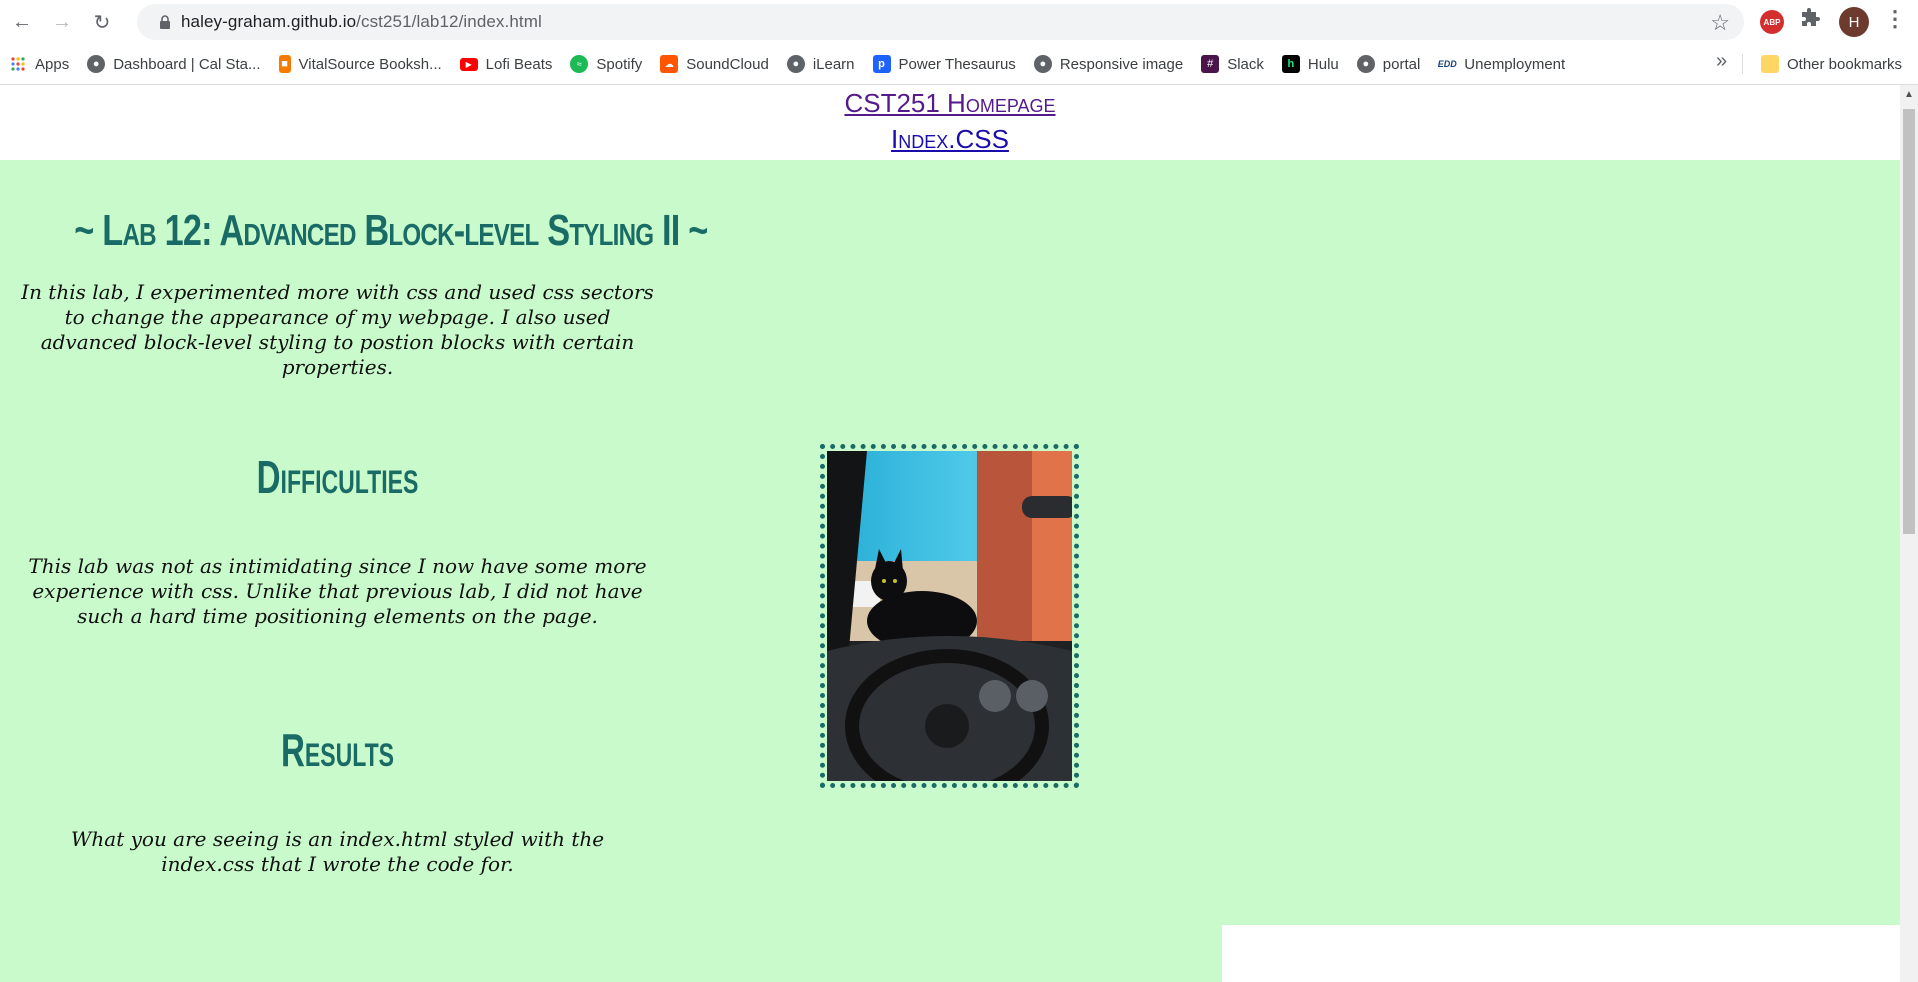  I want to click on forward-arrow-icon: →, so click(62, 22).